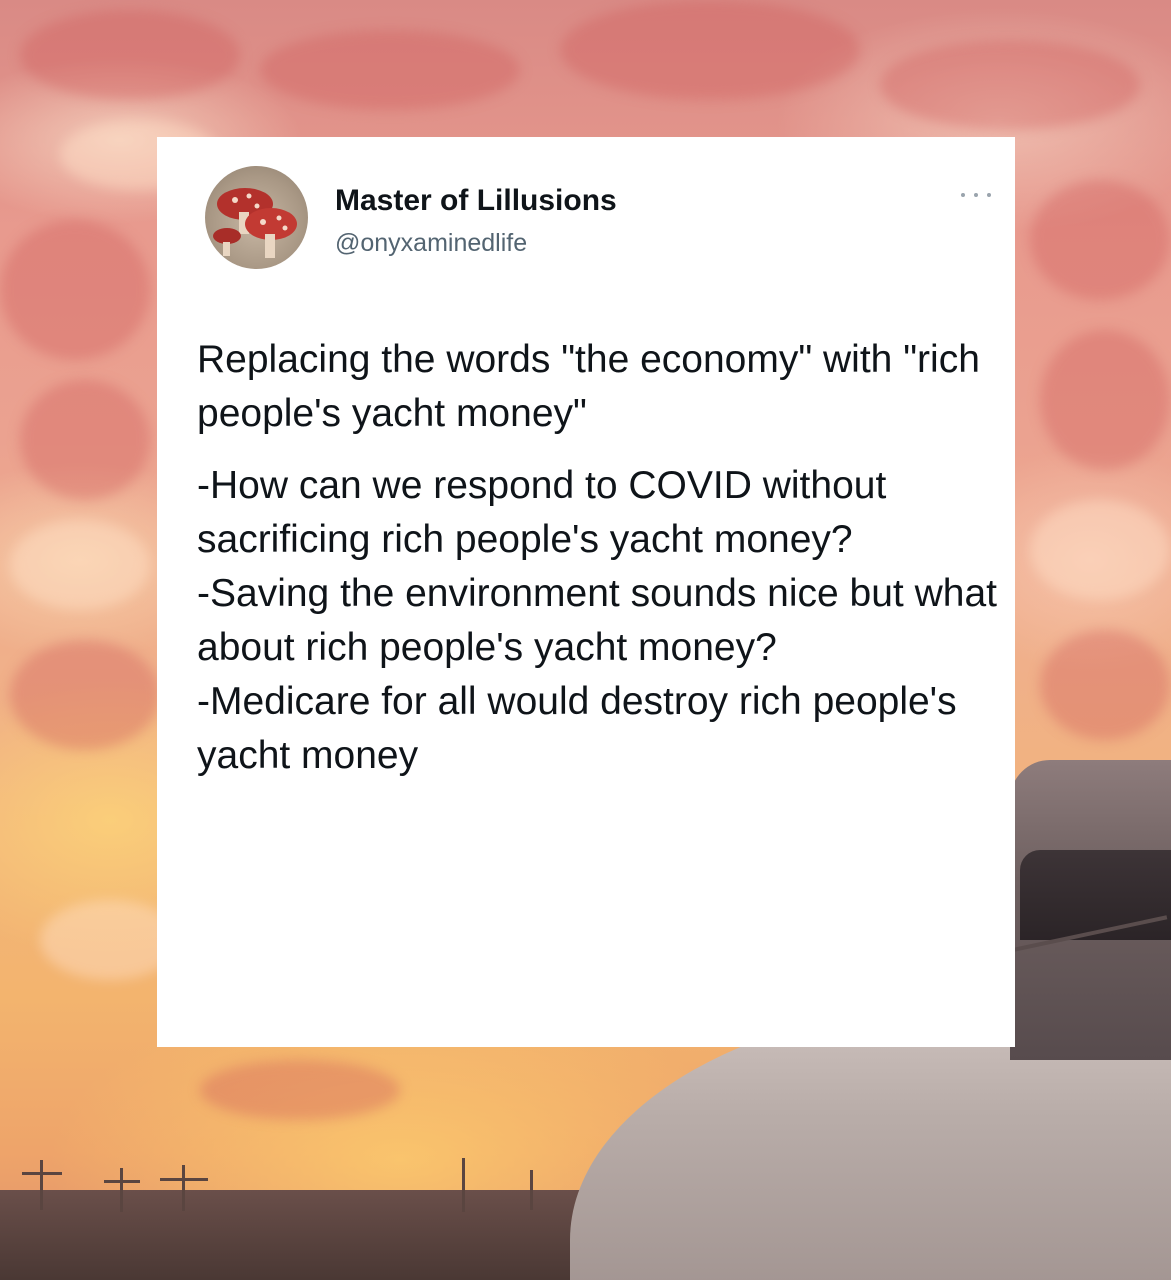 This screenshot has width=1171, height=1280. I want to click on author-name: Master of Lillusions, so click(476, 201).